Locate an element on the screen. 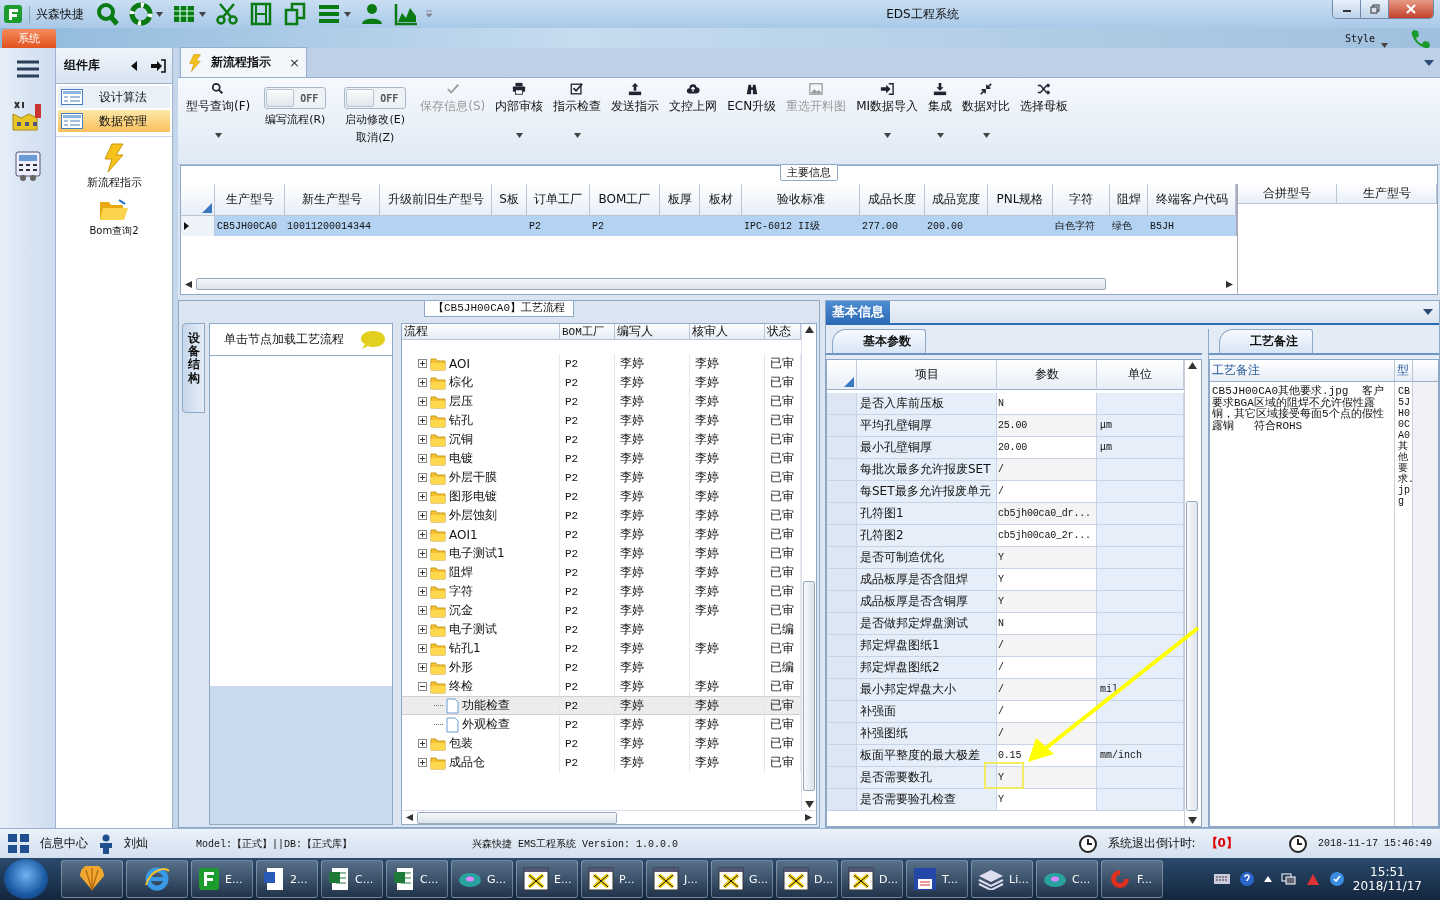  tree-node: 沉金 is located at coordinates (481, 610).